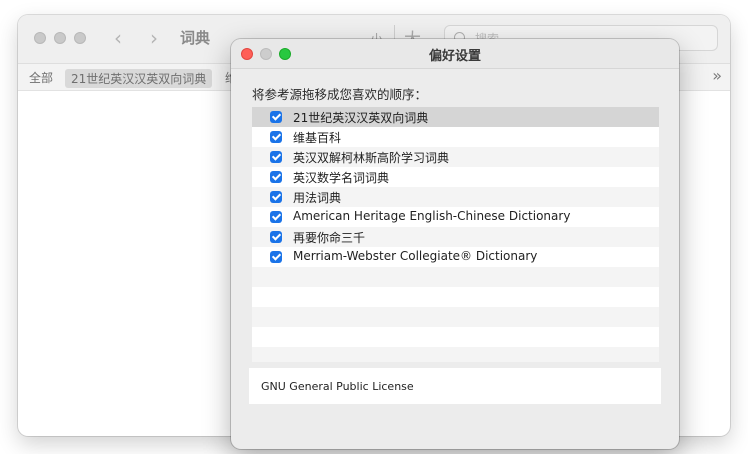 This screenshot has width=748, height=454. I want to click on source-row: 英汉数学名词词典, so click(455, 177).